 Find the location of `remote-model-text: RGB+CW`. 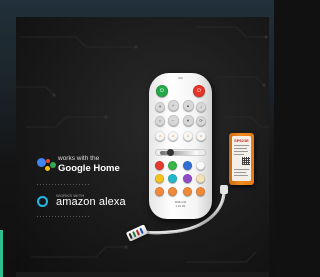

remote-model-text: RGB+CW is located at coordinates (180, 202).